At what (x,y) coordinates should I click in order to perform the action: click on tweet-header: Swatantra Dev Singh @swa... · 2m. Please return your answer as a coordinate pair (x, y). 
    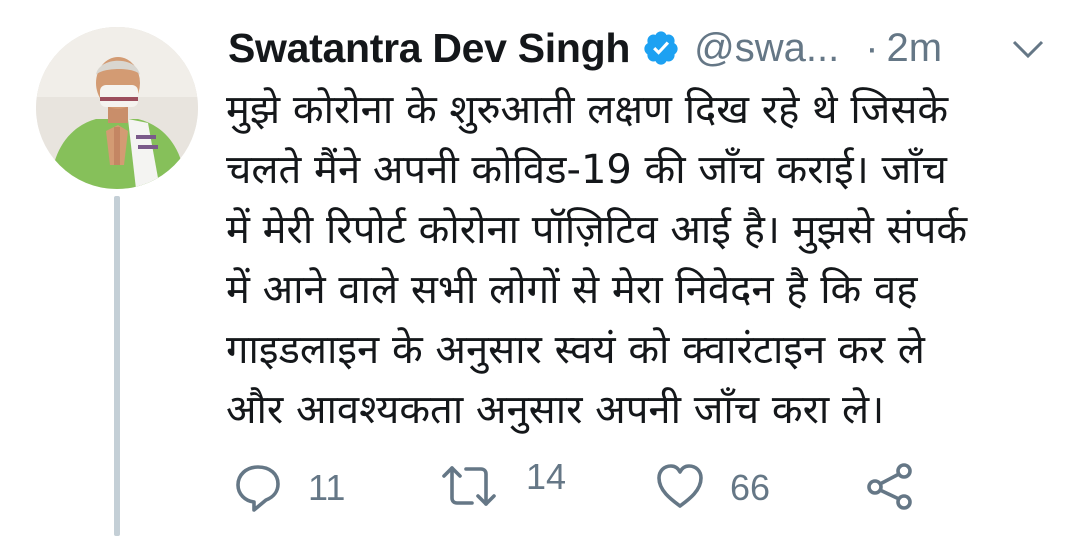
    Looking at the image, I should click on (638, 48).